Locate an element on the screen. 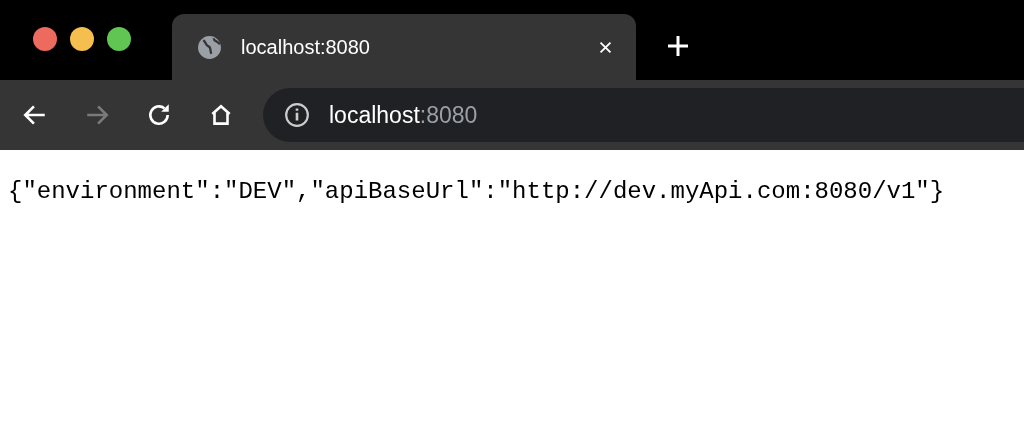 The width and height of the screenshot is (1024, 433). close-window-button is located at coordinates (45, 39).